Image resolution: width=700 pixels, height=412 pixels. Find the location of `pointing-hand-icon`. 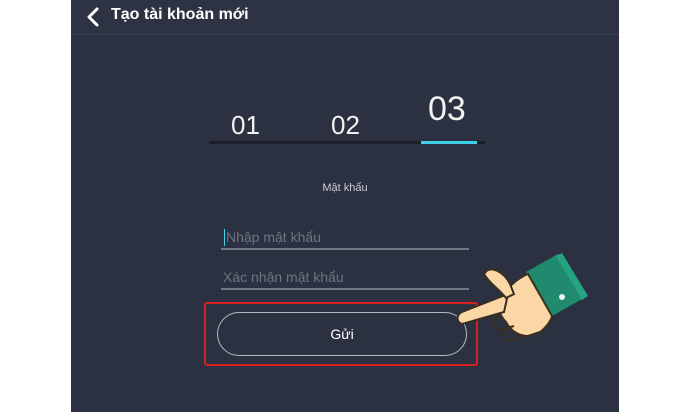

pointing-hand-icon is located at coordinates (522, 297).